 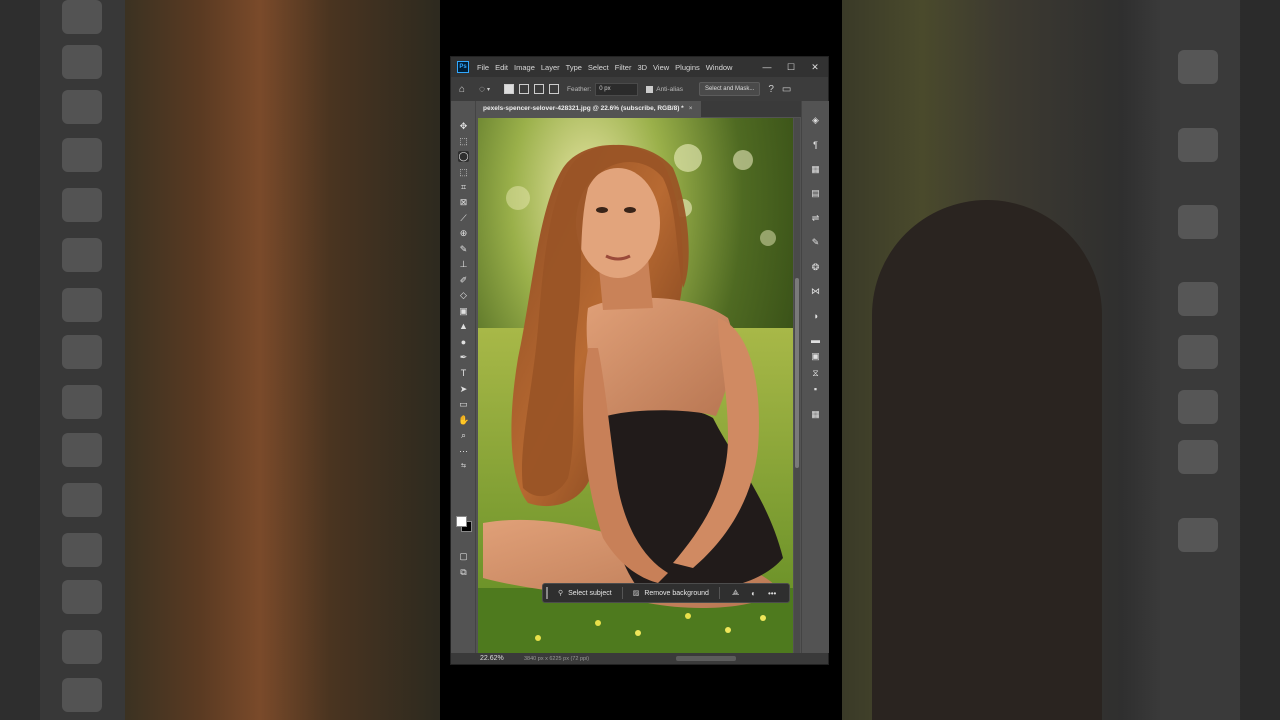 I want to click on brush-settings-icon: ✎, so click(x=815, y=242).